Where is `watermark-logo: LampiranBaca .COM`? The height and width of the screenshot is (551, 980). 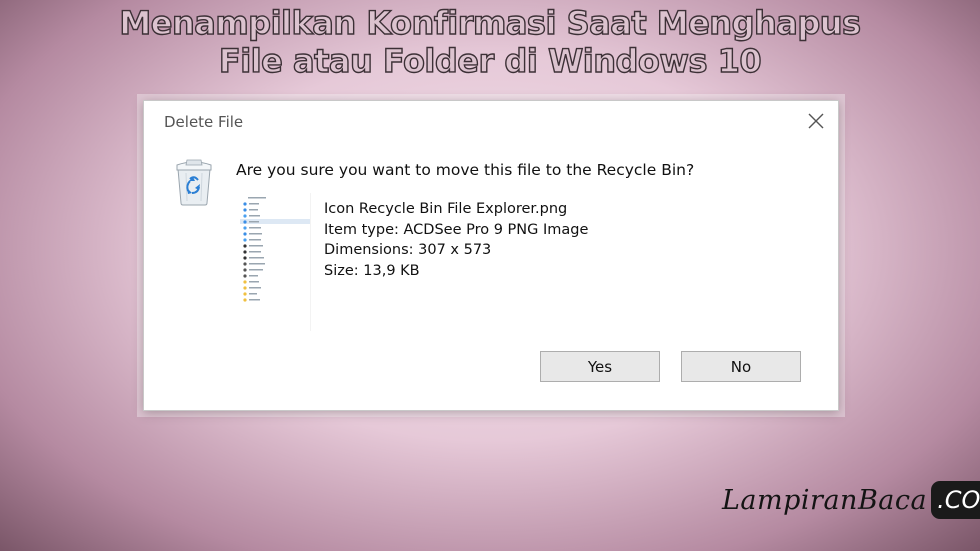
watermark-logo: LampiranBaca .COM is located at coordinates (851, 500).